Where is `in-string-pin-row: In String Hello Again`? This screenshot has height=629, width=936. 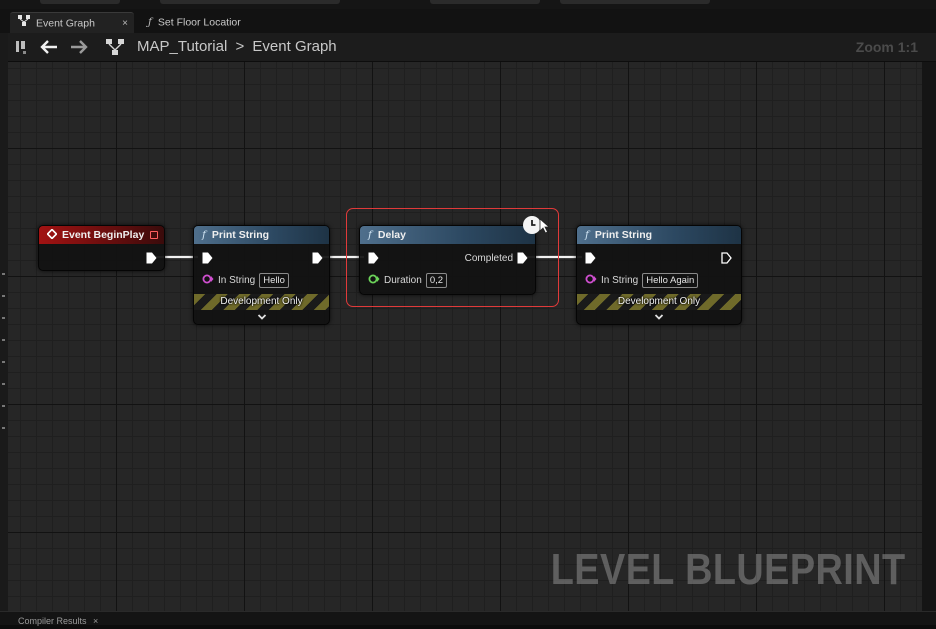 in-string-pin-row: In String Hello Again is located at coordinates (642, 280).